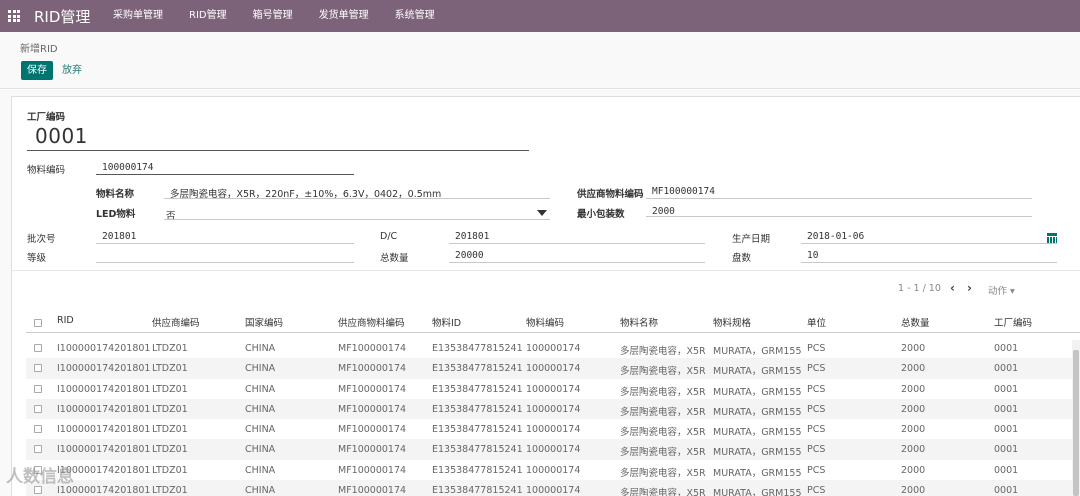  I want to click on factory-code-field: 0001, so click(61, 136).